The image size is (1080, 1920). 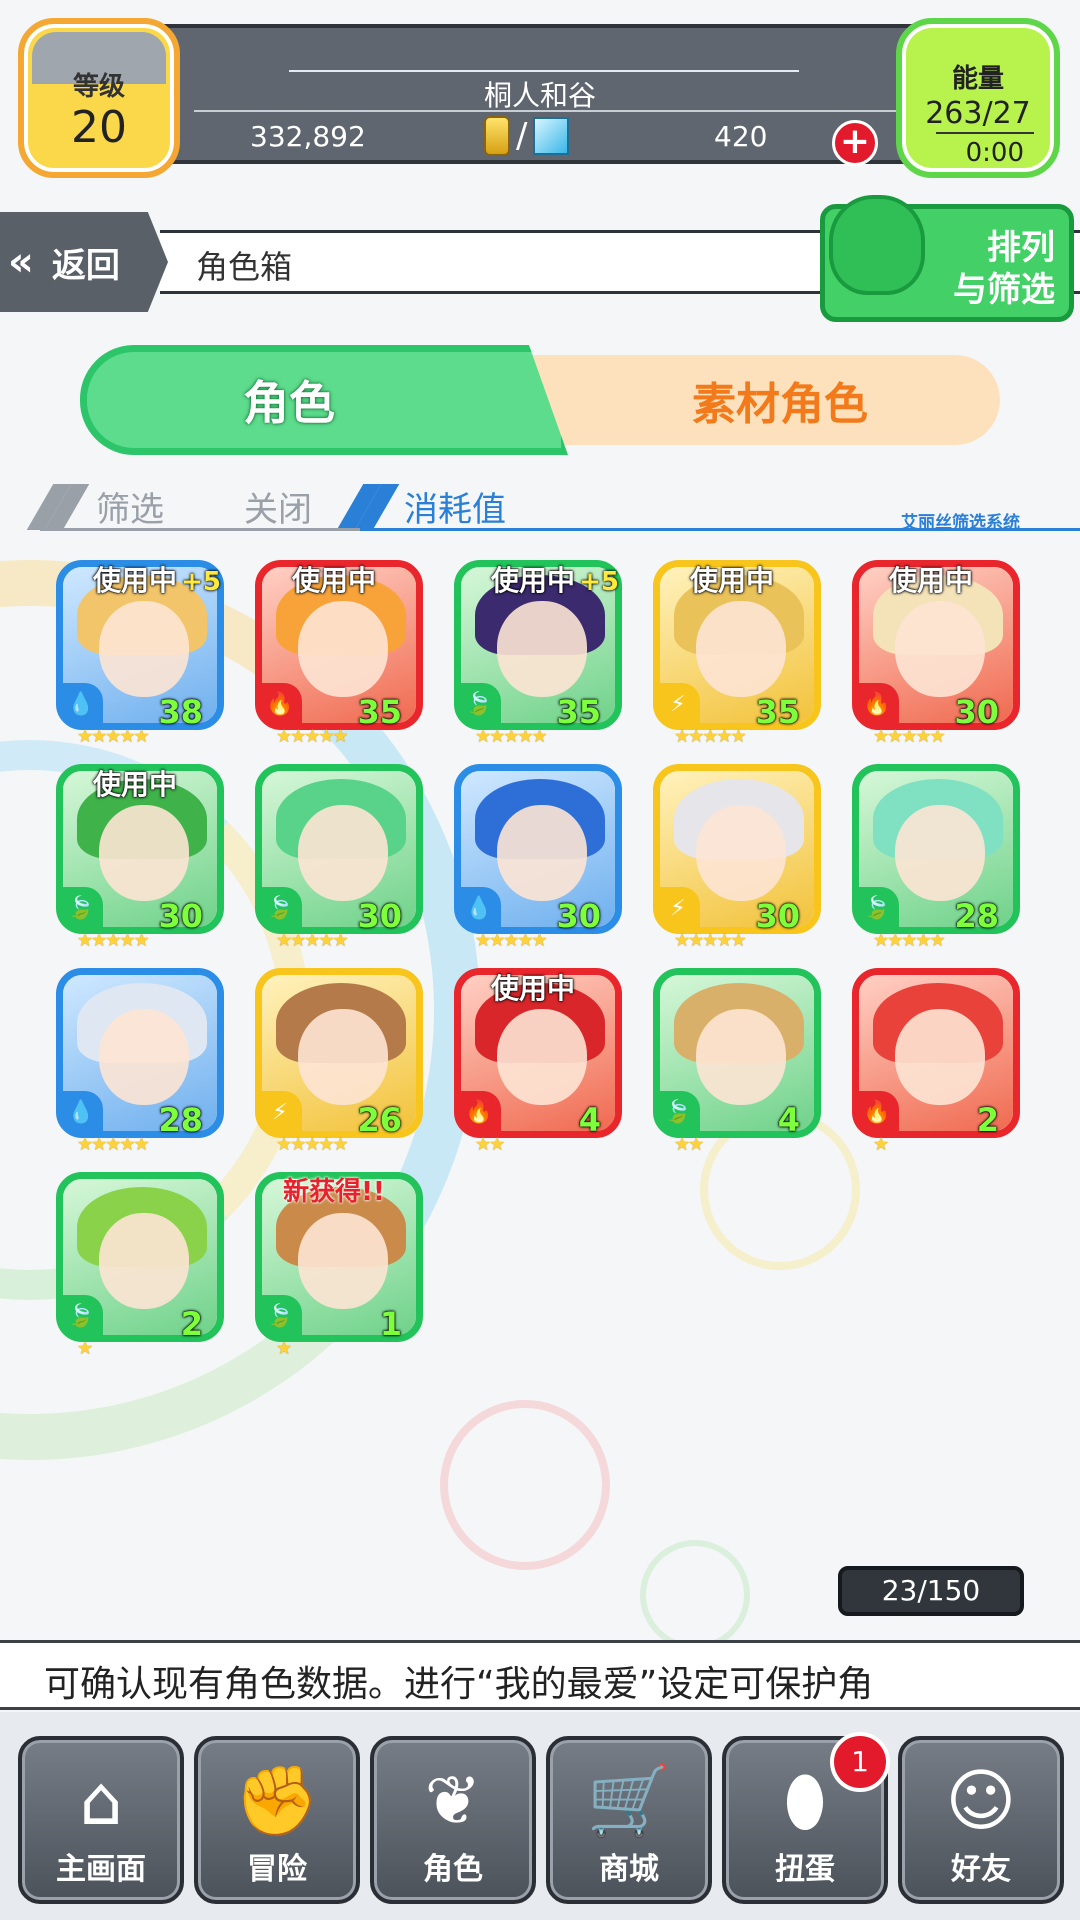 I want to click on character-card: 使用中 +5 🍃 35 ★★★★★, so click(x=538, y=653).